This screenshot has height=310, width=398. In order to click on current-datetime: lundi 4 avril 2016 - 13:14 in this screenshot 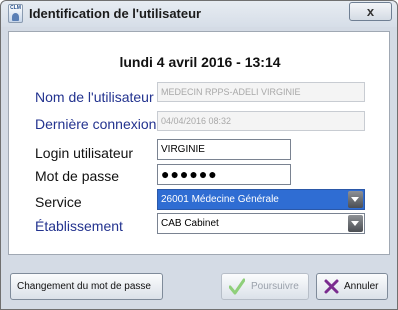, I will do `click(200, 62)`.